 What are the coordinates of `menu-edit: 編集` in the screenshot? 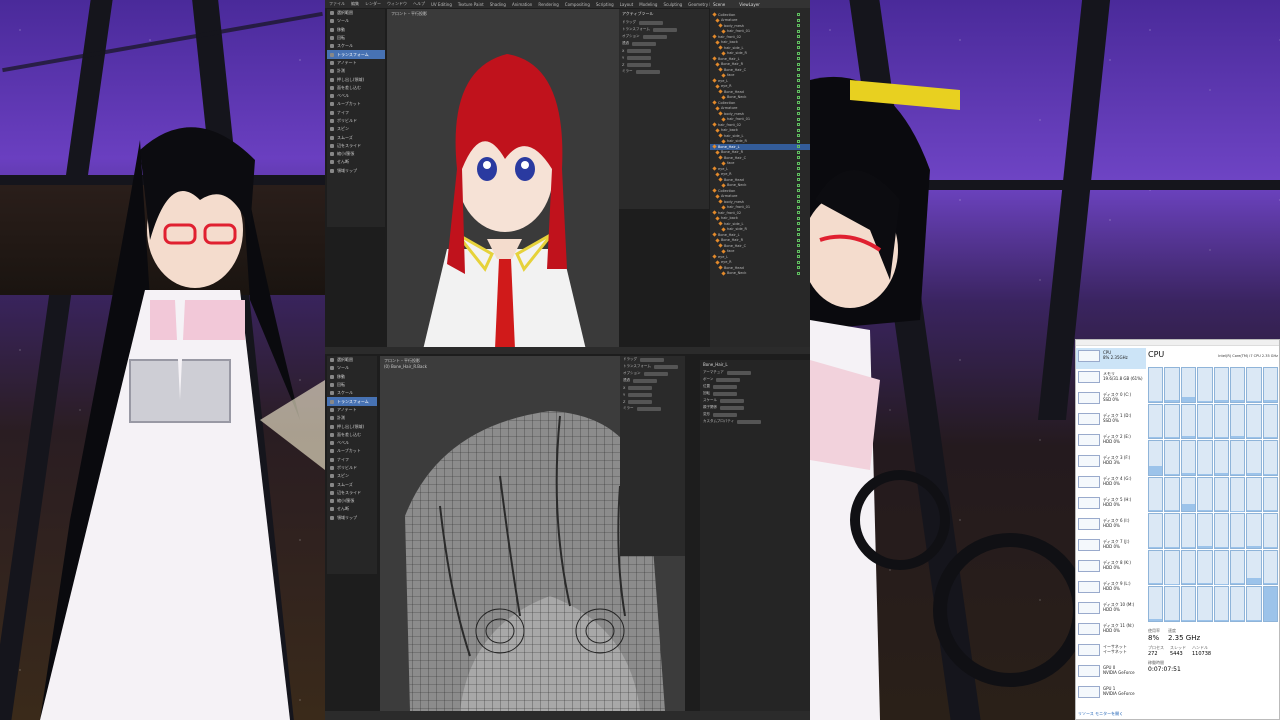 It's located at (355, 4).